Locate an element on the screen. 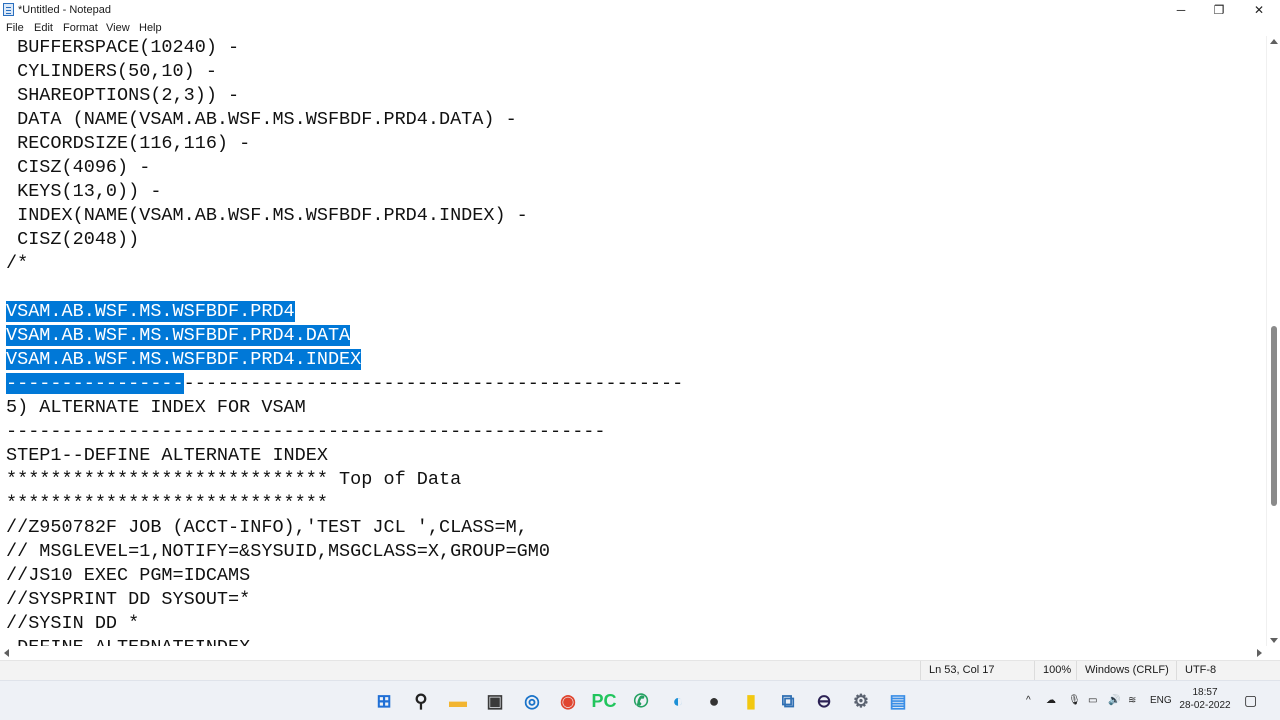 The width and height of the screenshot is (1280, 720). line-text: CISZ(2048)) is located at coordinates (73, 239).